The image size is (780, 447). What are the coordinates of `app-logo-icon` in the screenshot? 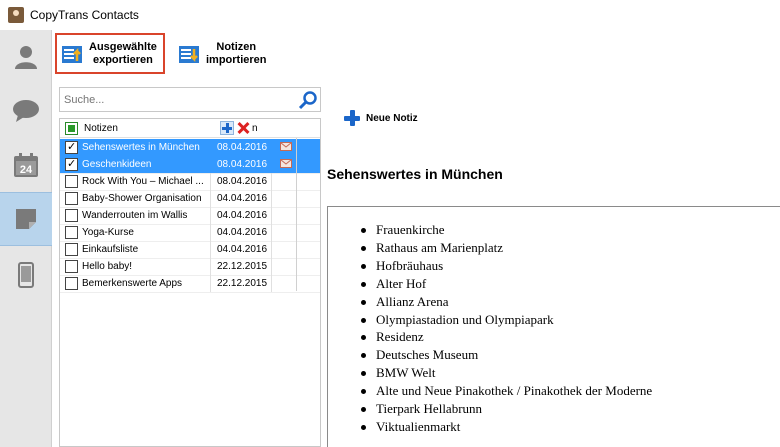 It's located at (16, 15).